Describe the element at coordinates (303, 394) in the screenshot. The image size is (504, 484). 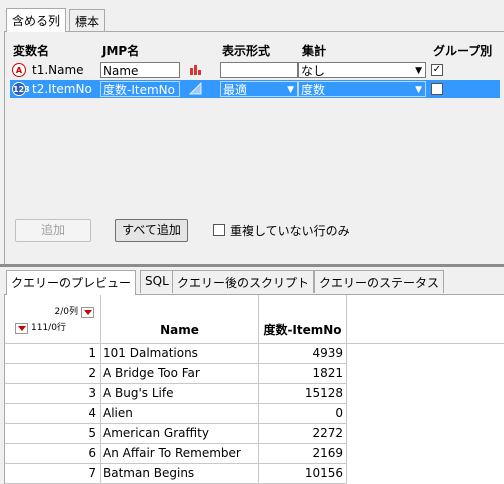
I see `table-cell-count: 15128` at that location.